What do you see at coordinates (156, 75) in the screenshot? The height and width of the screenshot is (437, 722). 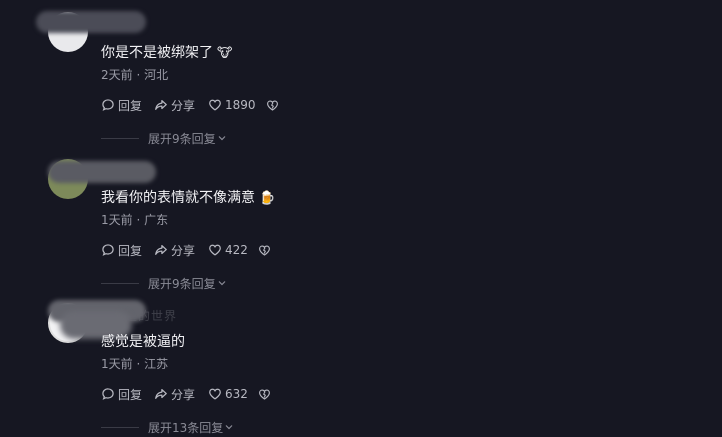 I see `comment-location: 河北` at bounding box center [156, 75].